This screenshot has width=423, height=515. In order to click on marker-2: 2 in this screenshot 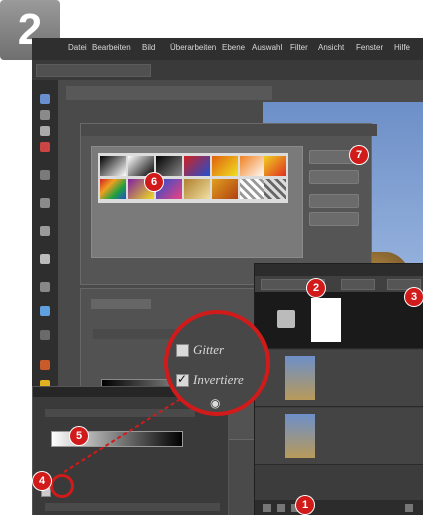, I will do `click(316, 288)`.